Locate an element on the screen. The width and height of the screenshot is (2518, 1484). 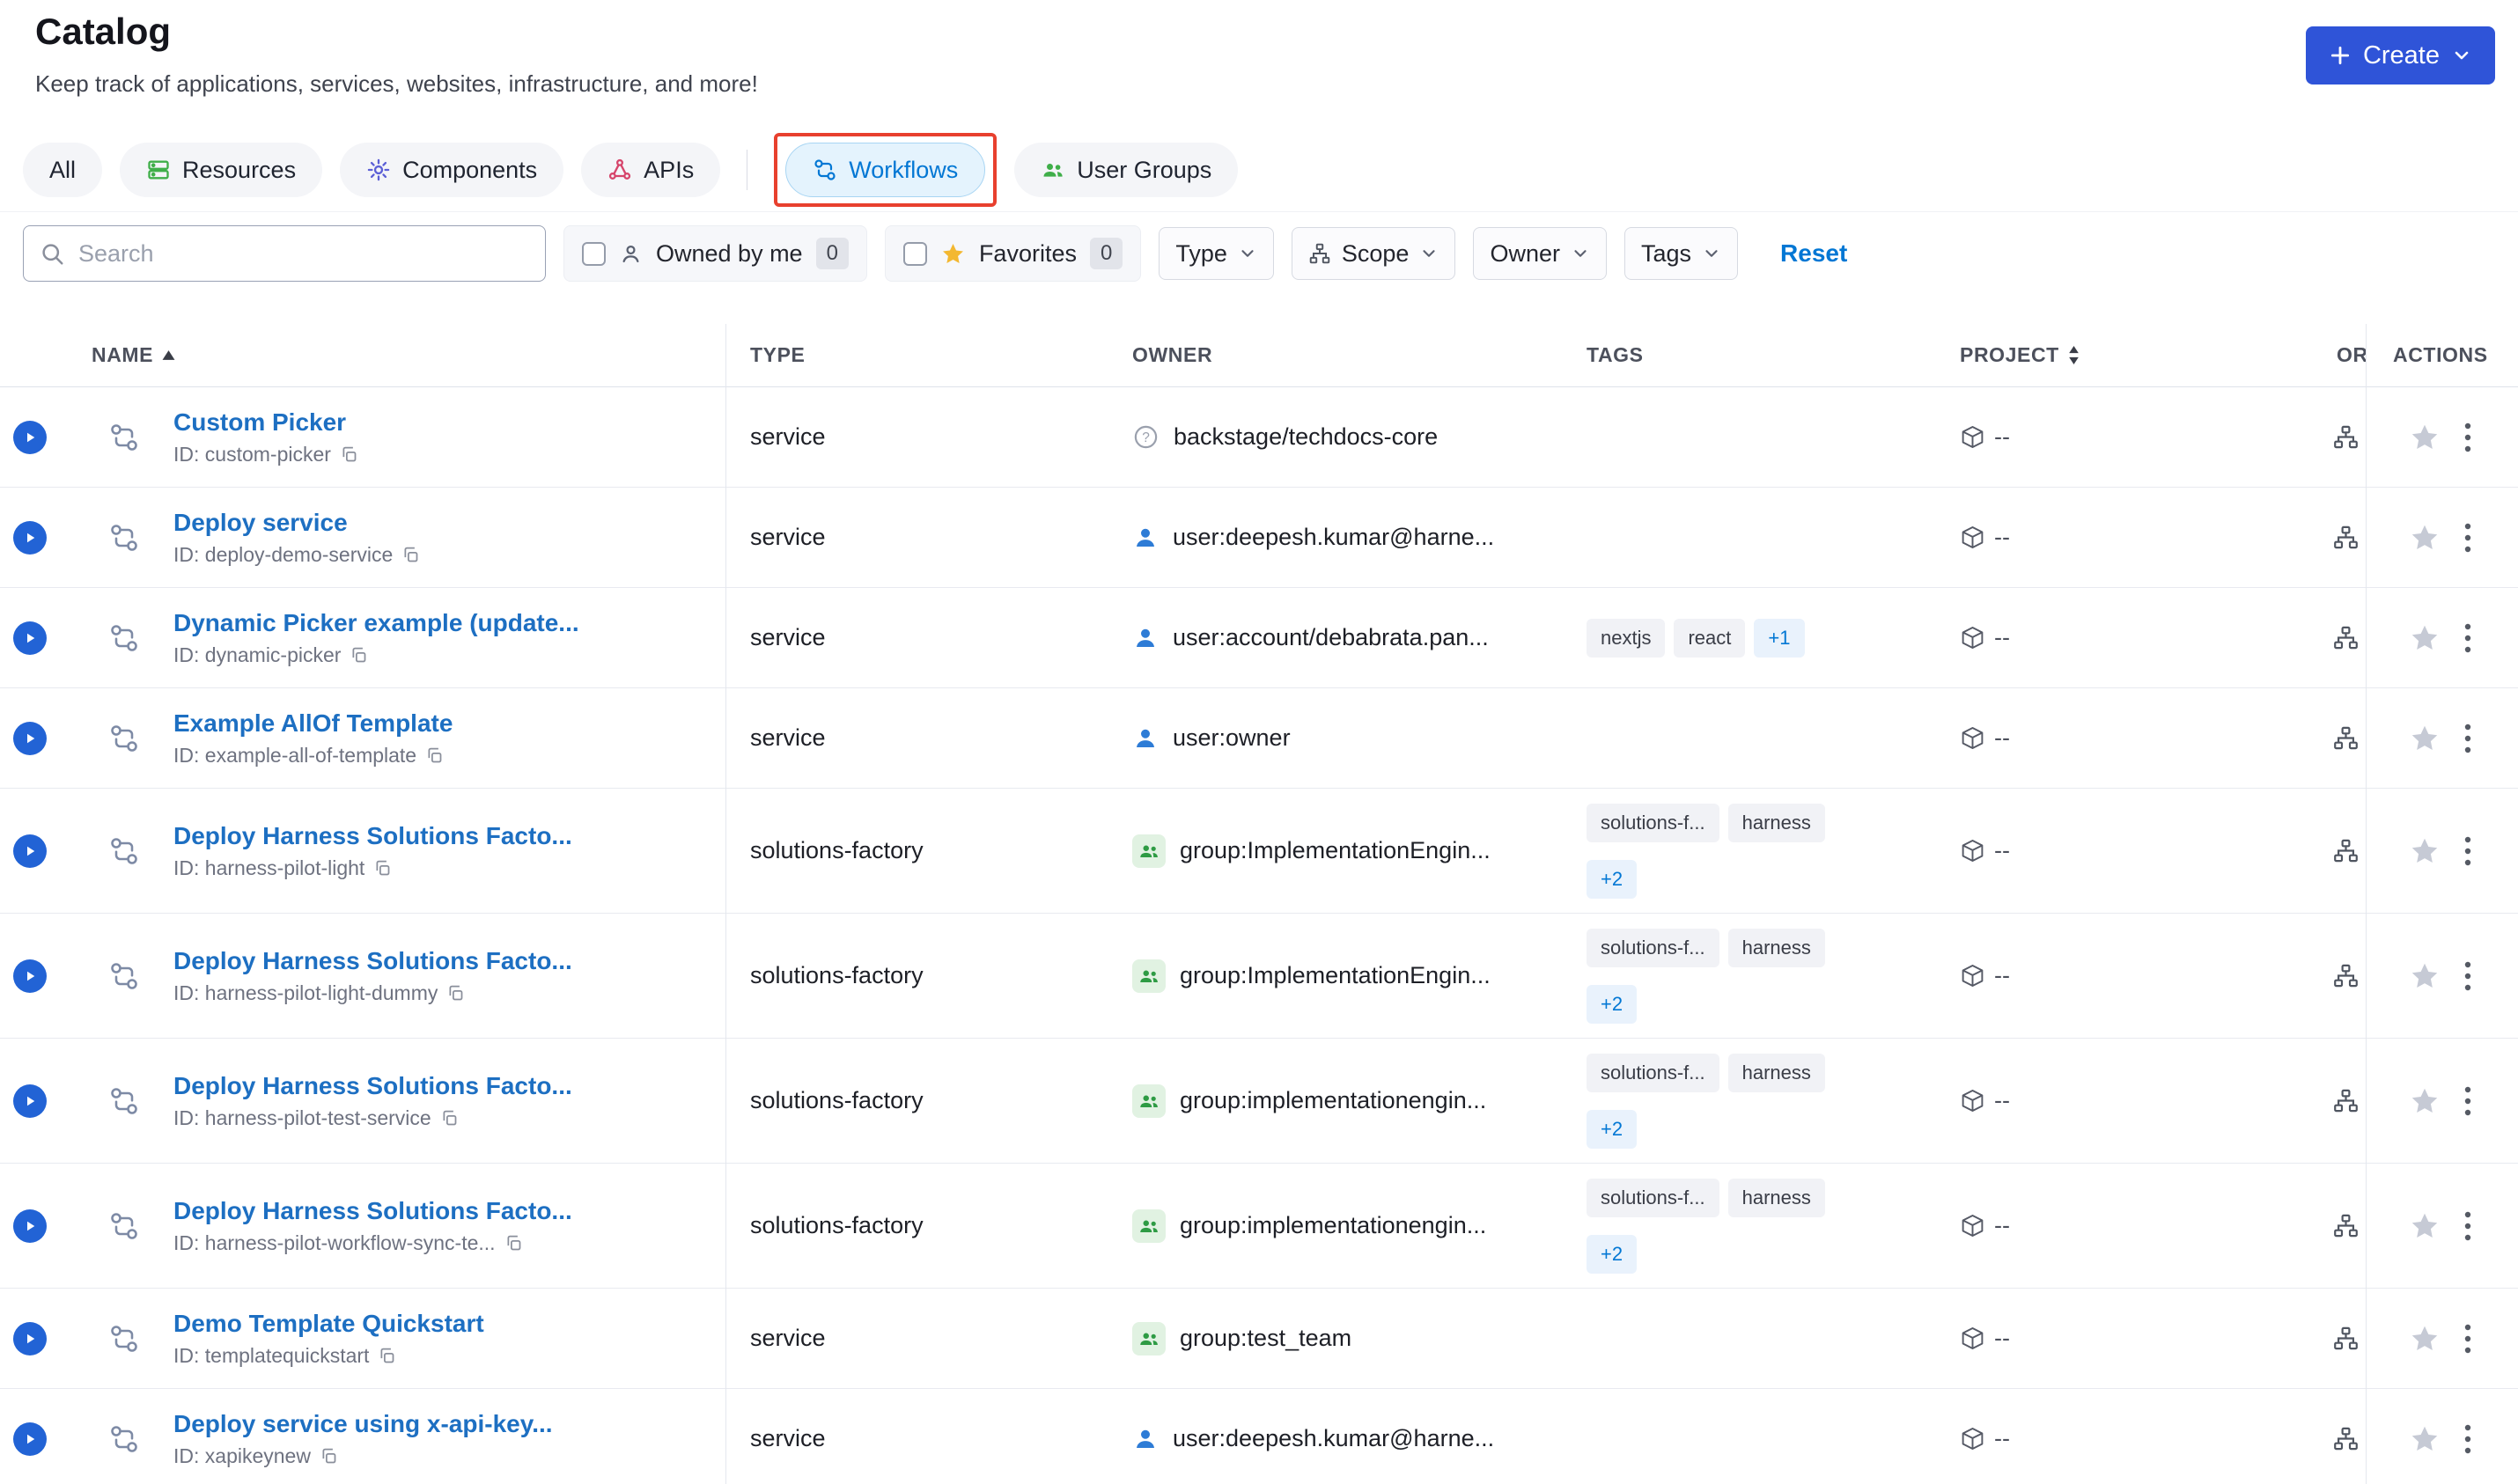
type-dropdown-label: Type is located at coordinates (1201, 253).